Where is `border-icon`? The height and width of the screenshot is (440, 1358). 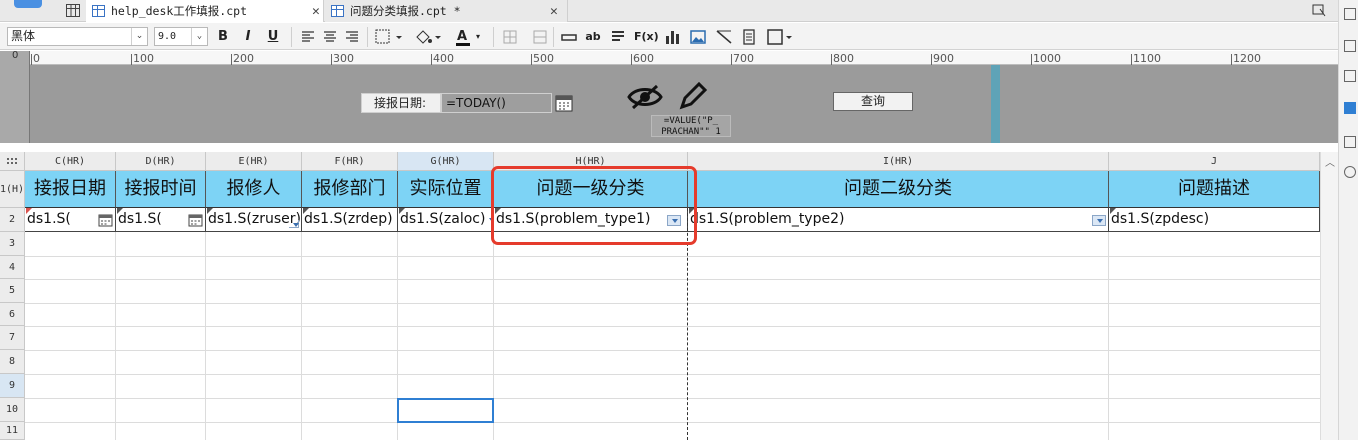 border-icon is located at coordinates (388, 37).